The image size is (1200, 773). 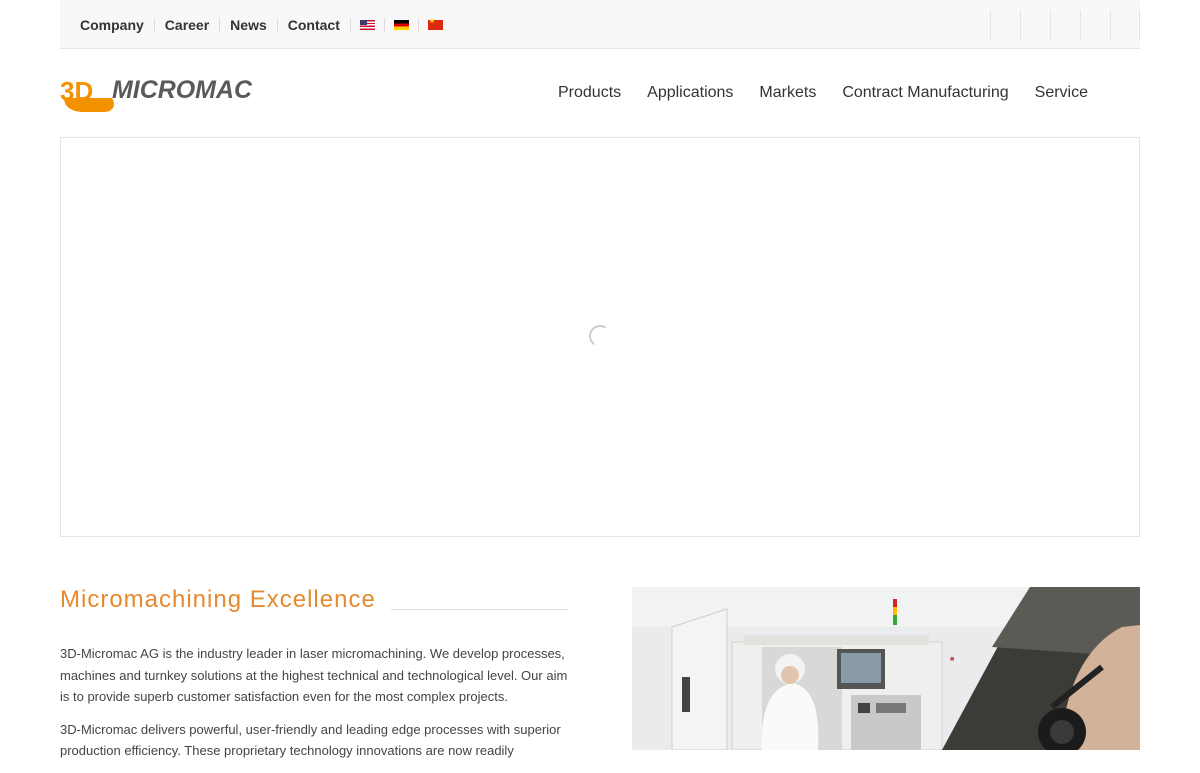 I want to click on language-english, so click(x=366, y=24).